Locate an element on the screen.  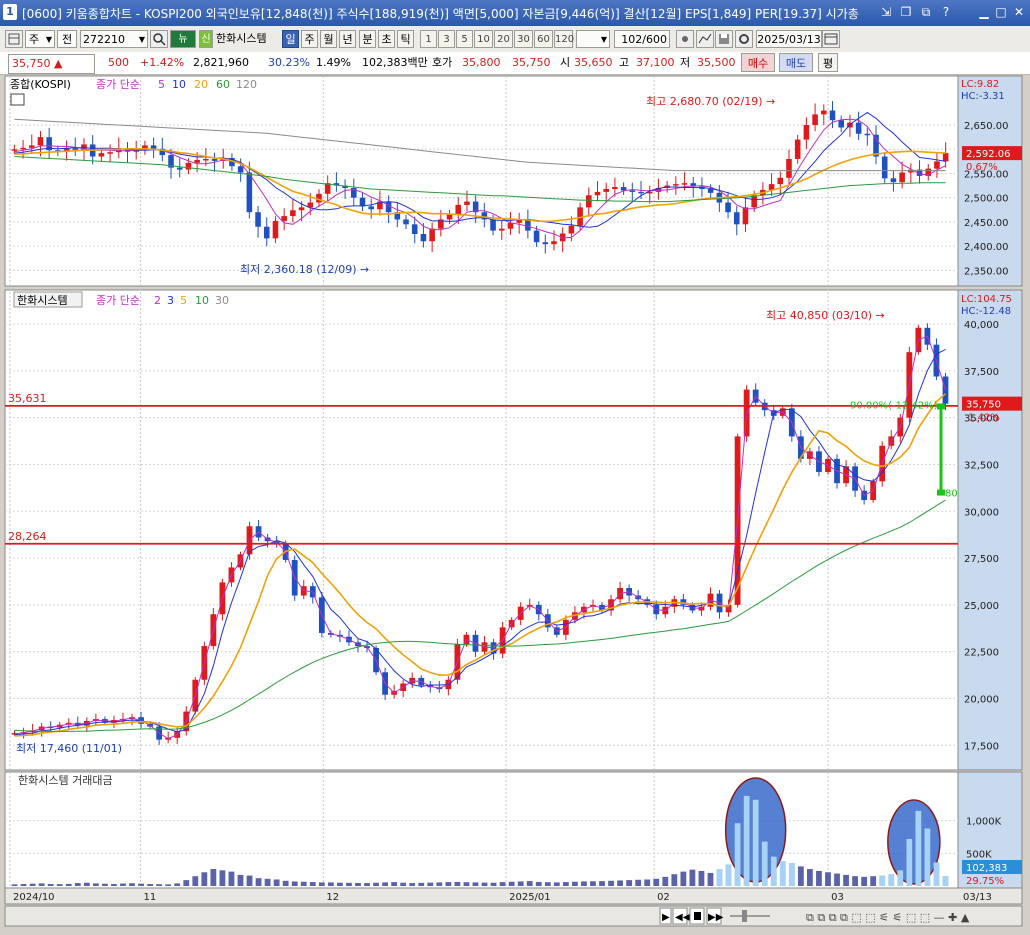
save-icon is located at coordinates (724, 39).